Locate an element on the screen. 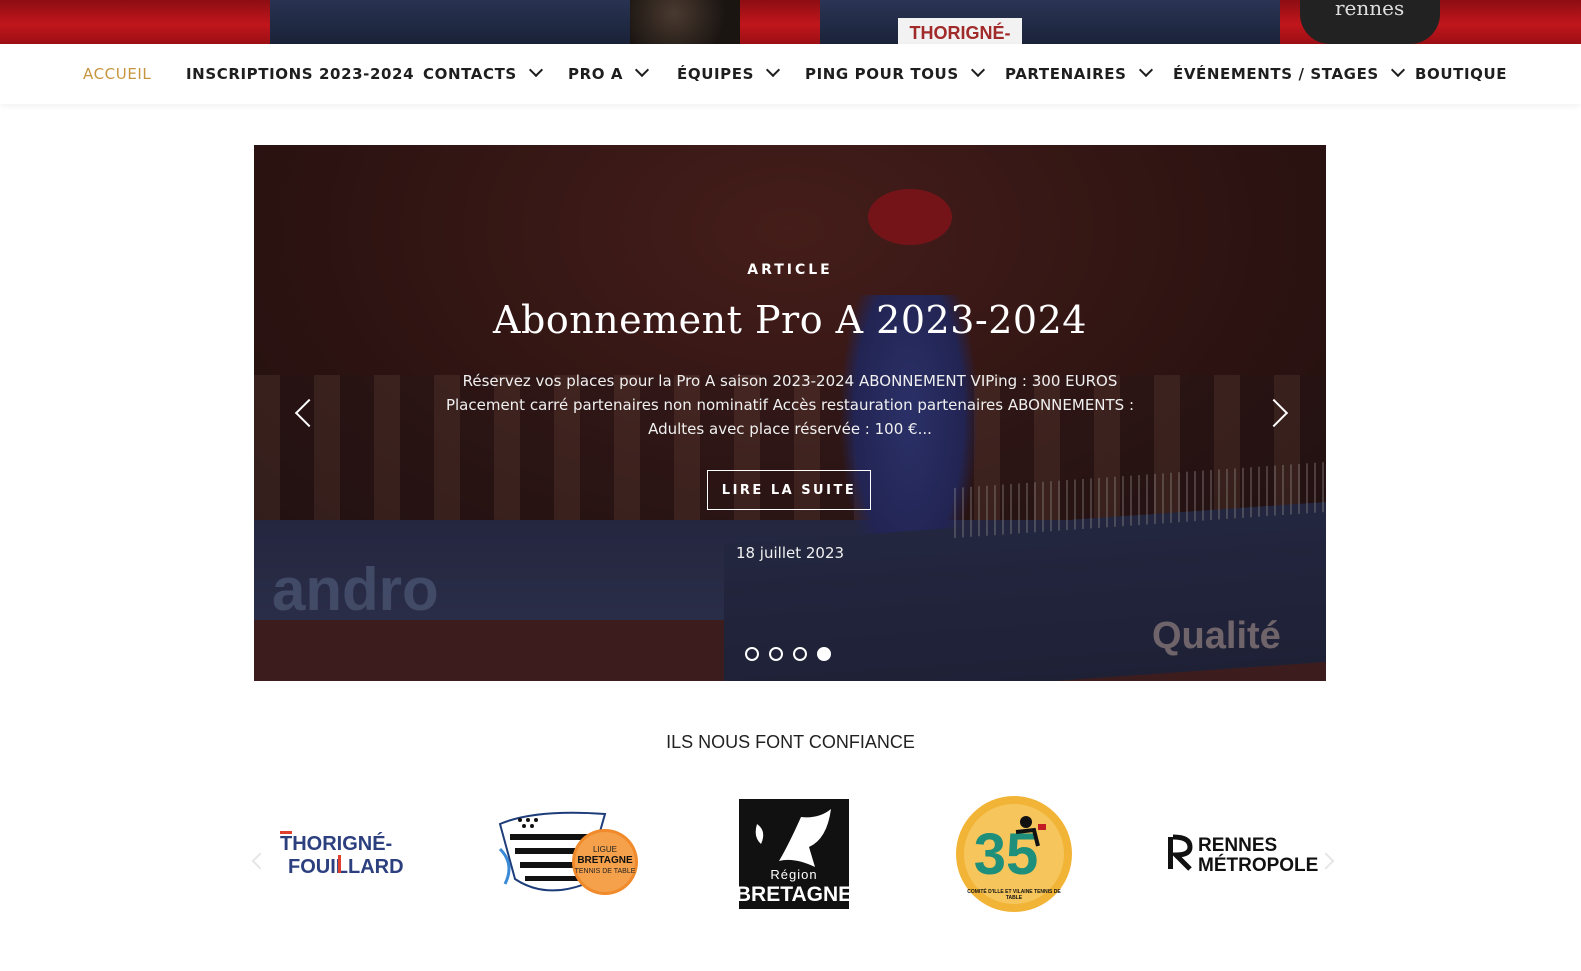  logo-comite-caption: COMITÉ D'ILLE ET VILAINE TENNIS DE TABLE is located at coordinates (1014, 895).